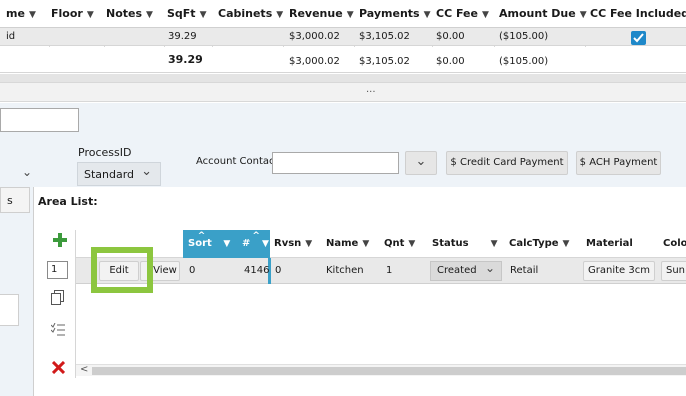 Image resolution: width=686 pixels, height=396 pixels. What do you see at coordinates (60, 240) in the screenshot?
I see `add-icon` at bounding box center [60, 240].